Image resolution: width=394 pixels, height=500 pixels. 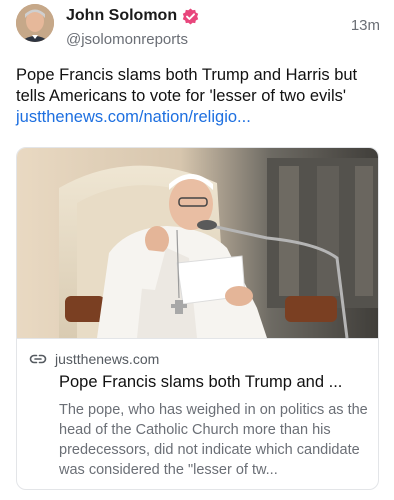 I want to click on card-domain: justthenews.com, so click(x=107, y=359).